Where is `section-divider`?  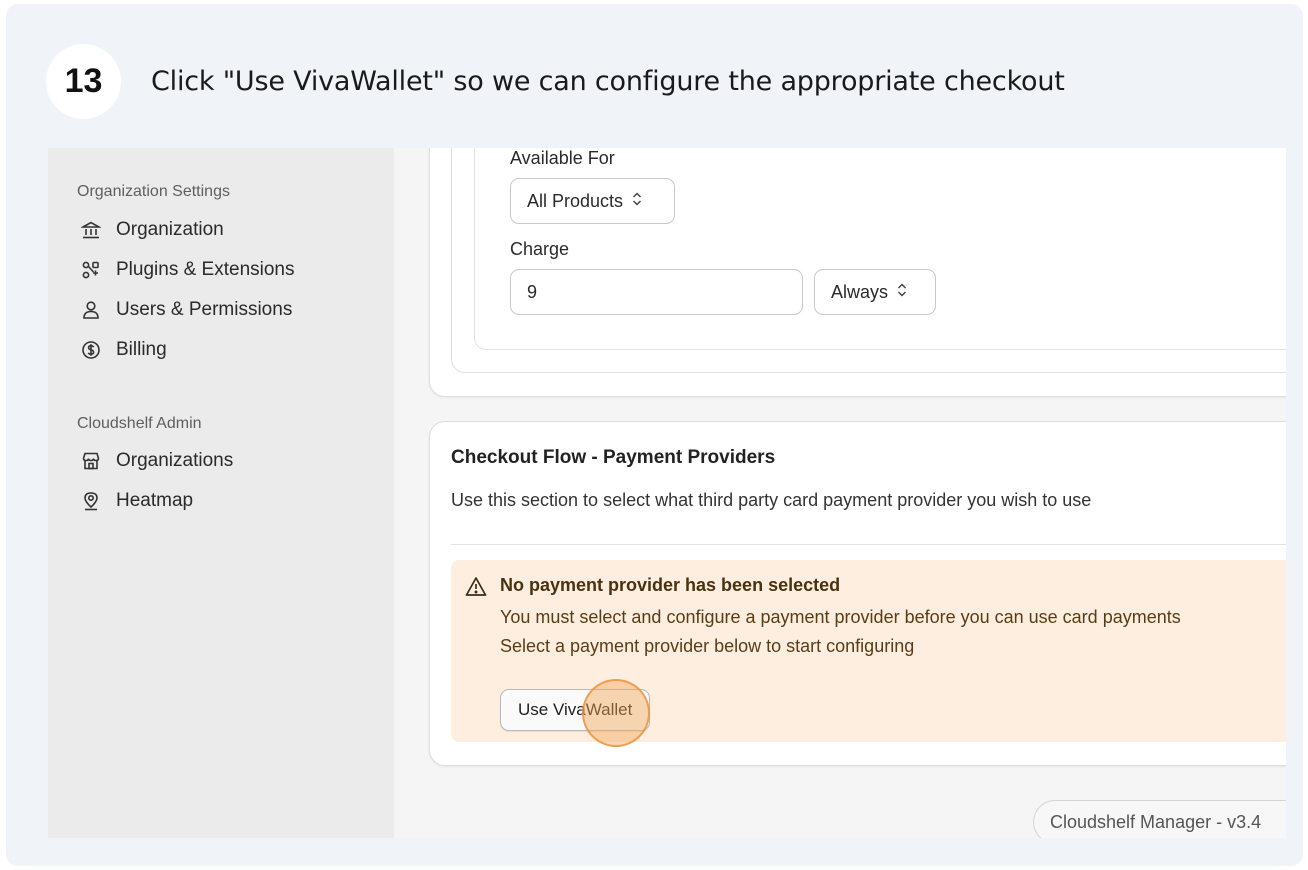 section-divider is located at coordinates (868, 544).